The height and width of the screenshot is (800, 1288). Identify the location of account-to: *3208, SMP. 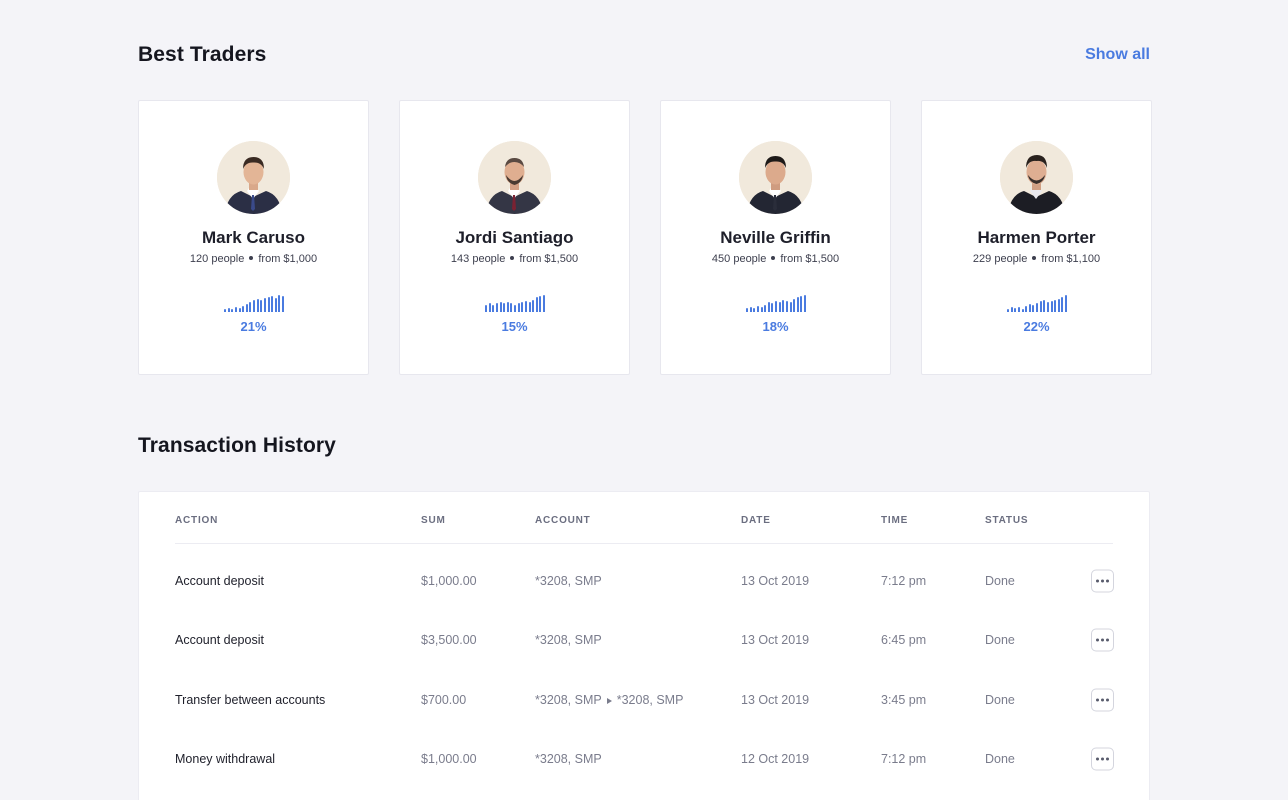
(650, 700).